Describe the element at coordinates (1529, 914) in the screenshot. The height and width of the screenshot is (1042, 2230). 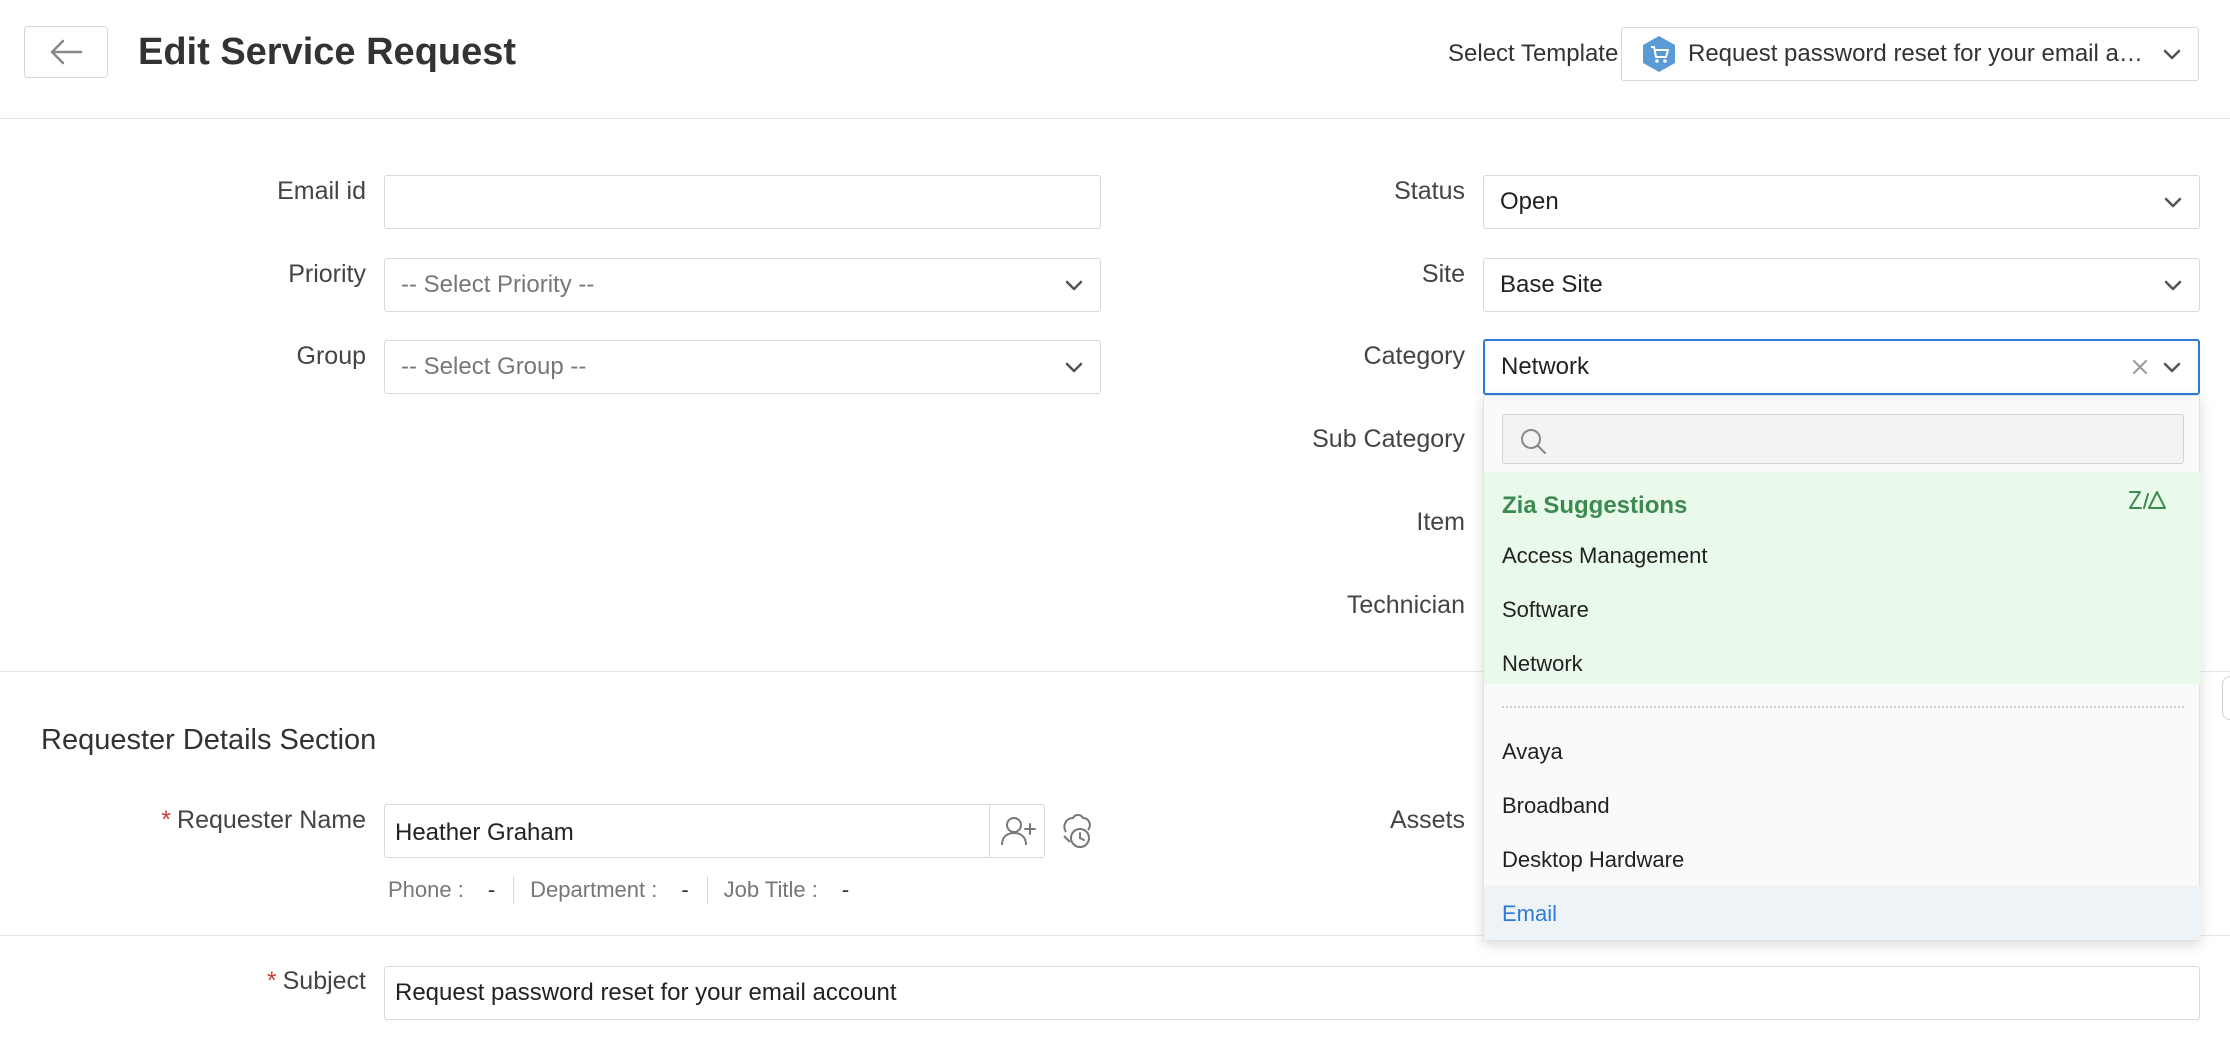
I see `dropdown-option-highlighted: Email` at that location.